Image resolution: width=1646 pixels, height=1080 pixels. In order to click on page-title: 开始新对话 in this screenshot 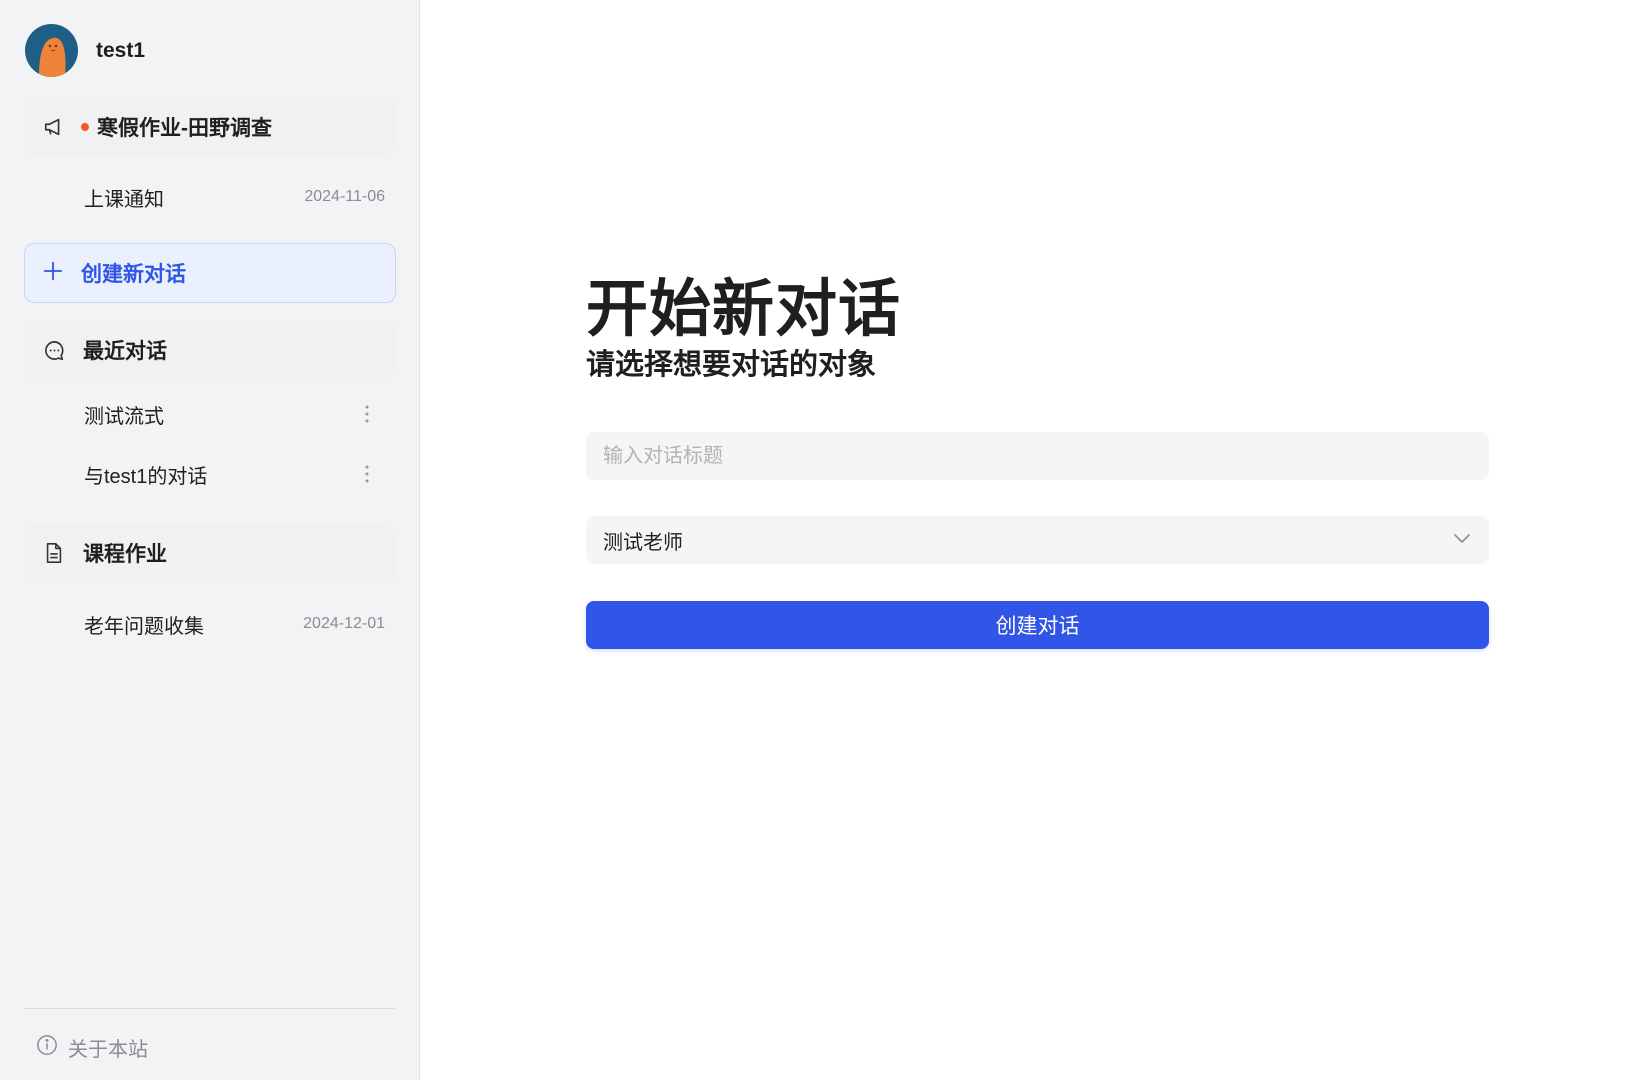, I will do `click(744, 309)`.